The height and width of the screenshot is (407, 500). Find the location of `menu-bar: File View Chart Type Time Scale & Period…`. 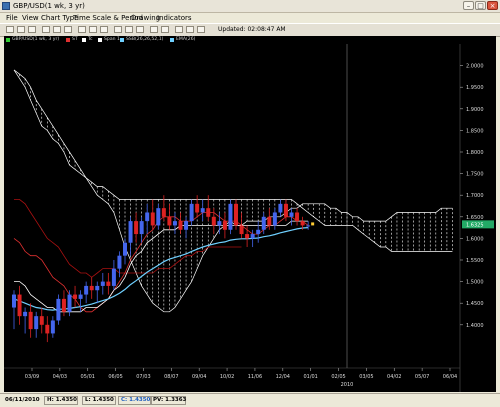

menu-bar: File View Chart Type Time Scale & Period… is located at coordinates (250, 18).